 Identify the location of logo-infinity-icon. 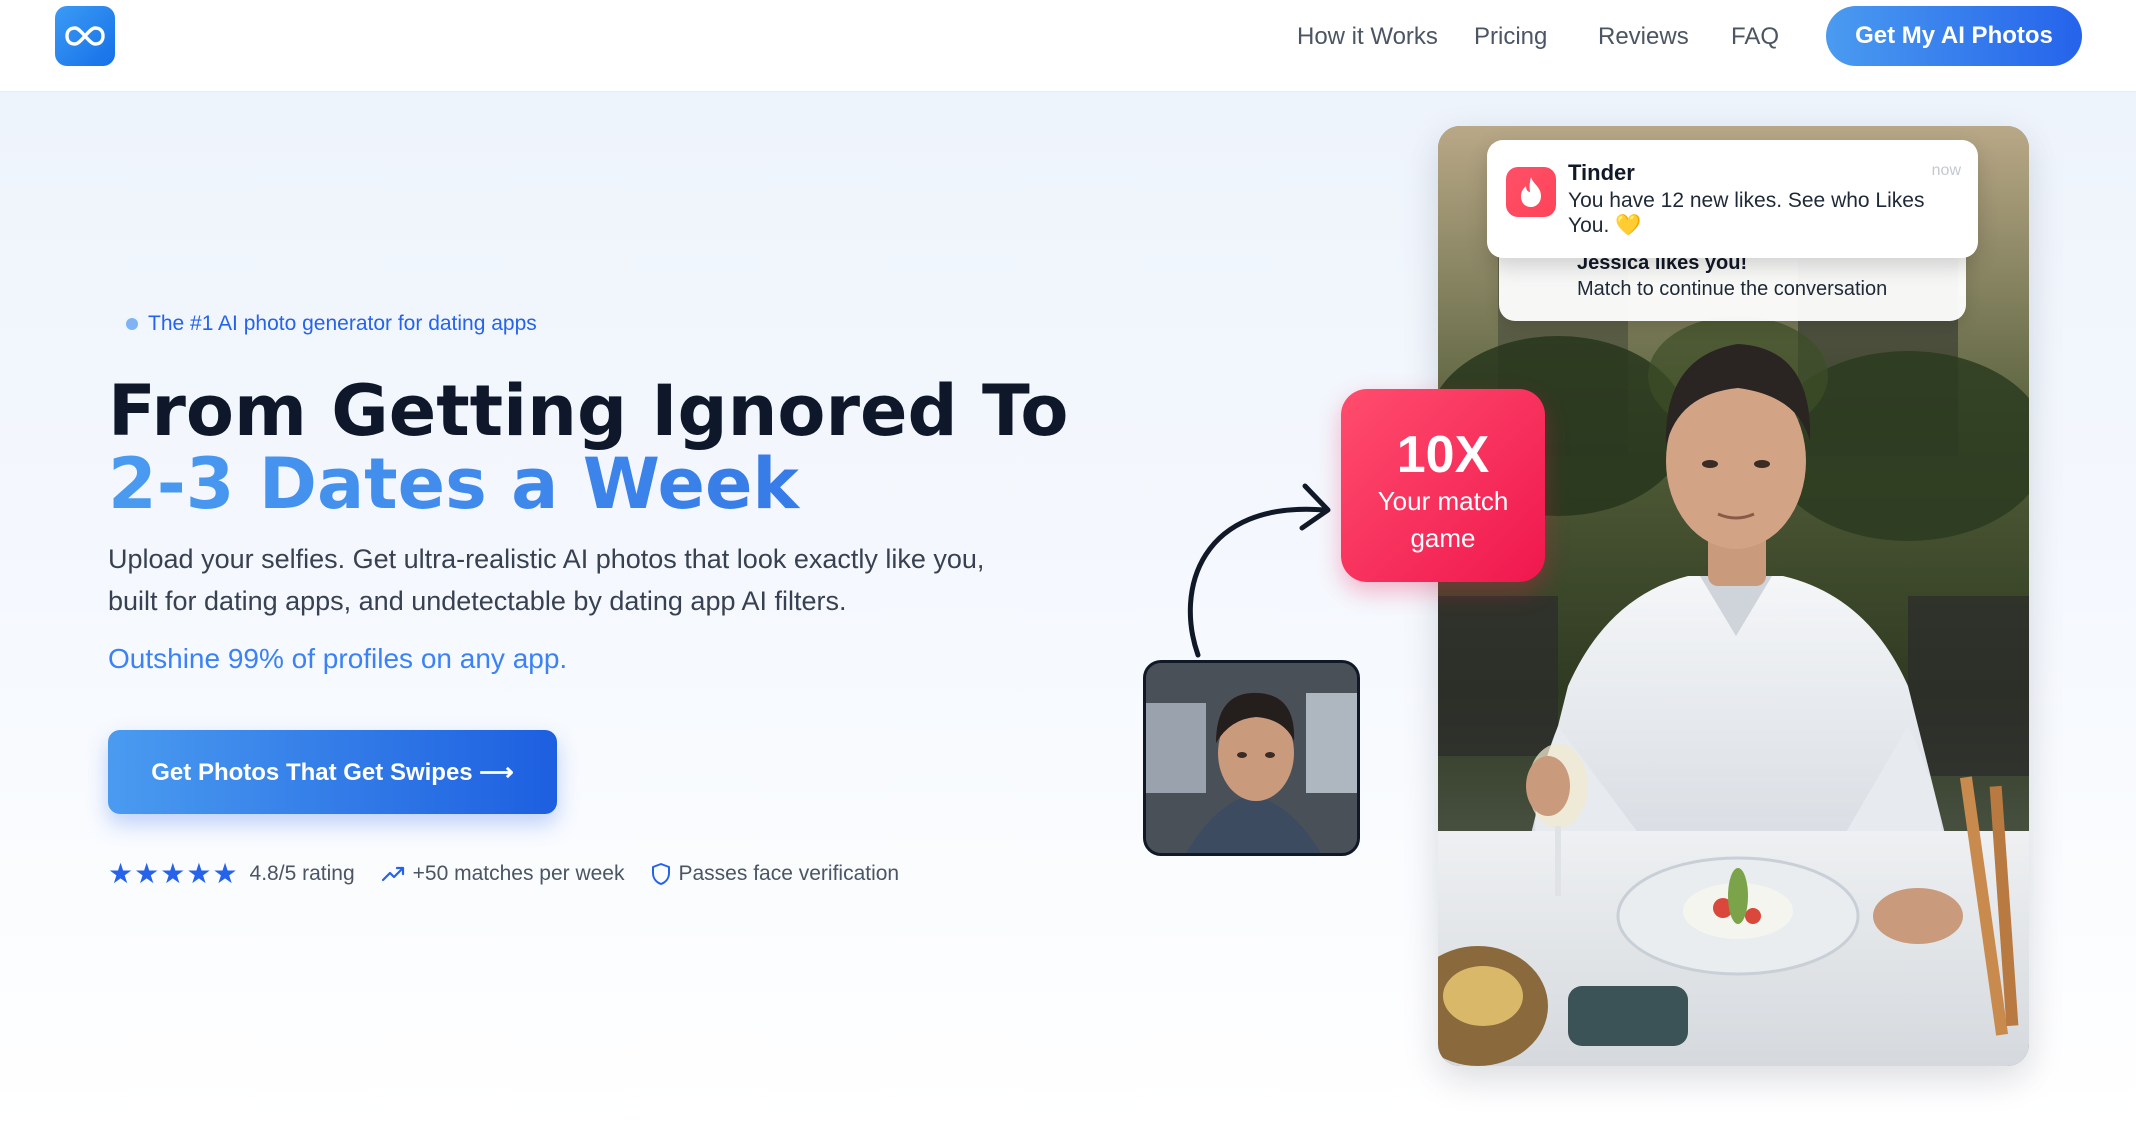
(85, 36).